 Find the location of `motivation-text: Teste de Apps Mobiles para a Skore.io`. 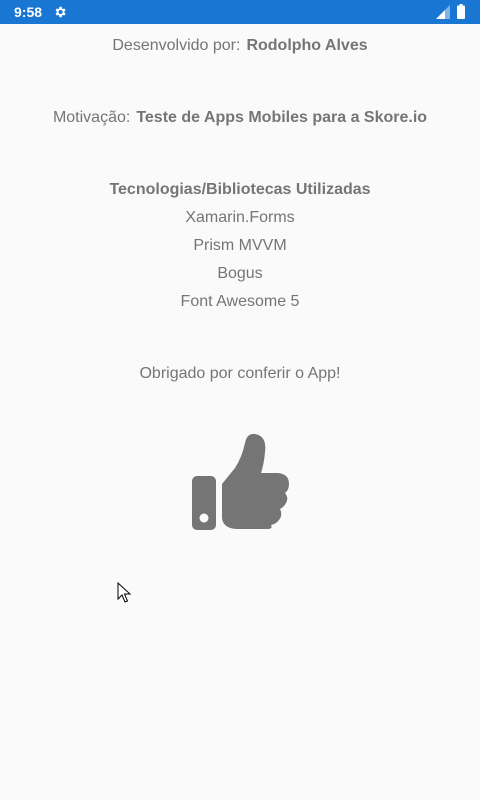

motivation-text: Teste de Apps Mobiles para a Skore.io is located at coordinates (282, 117).